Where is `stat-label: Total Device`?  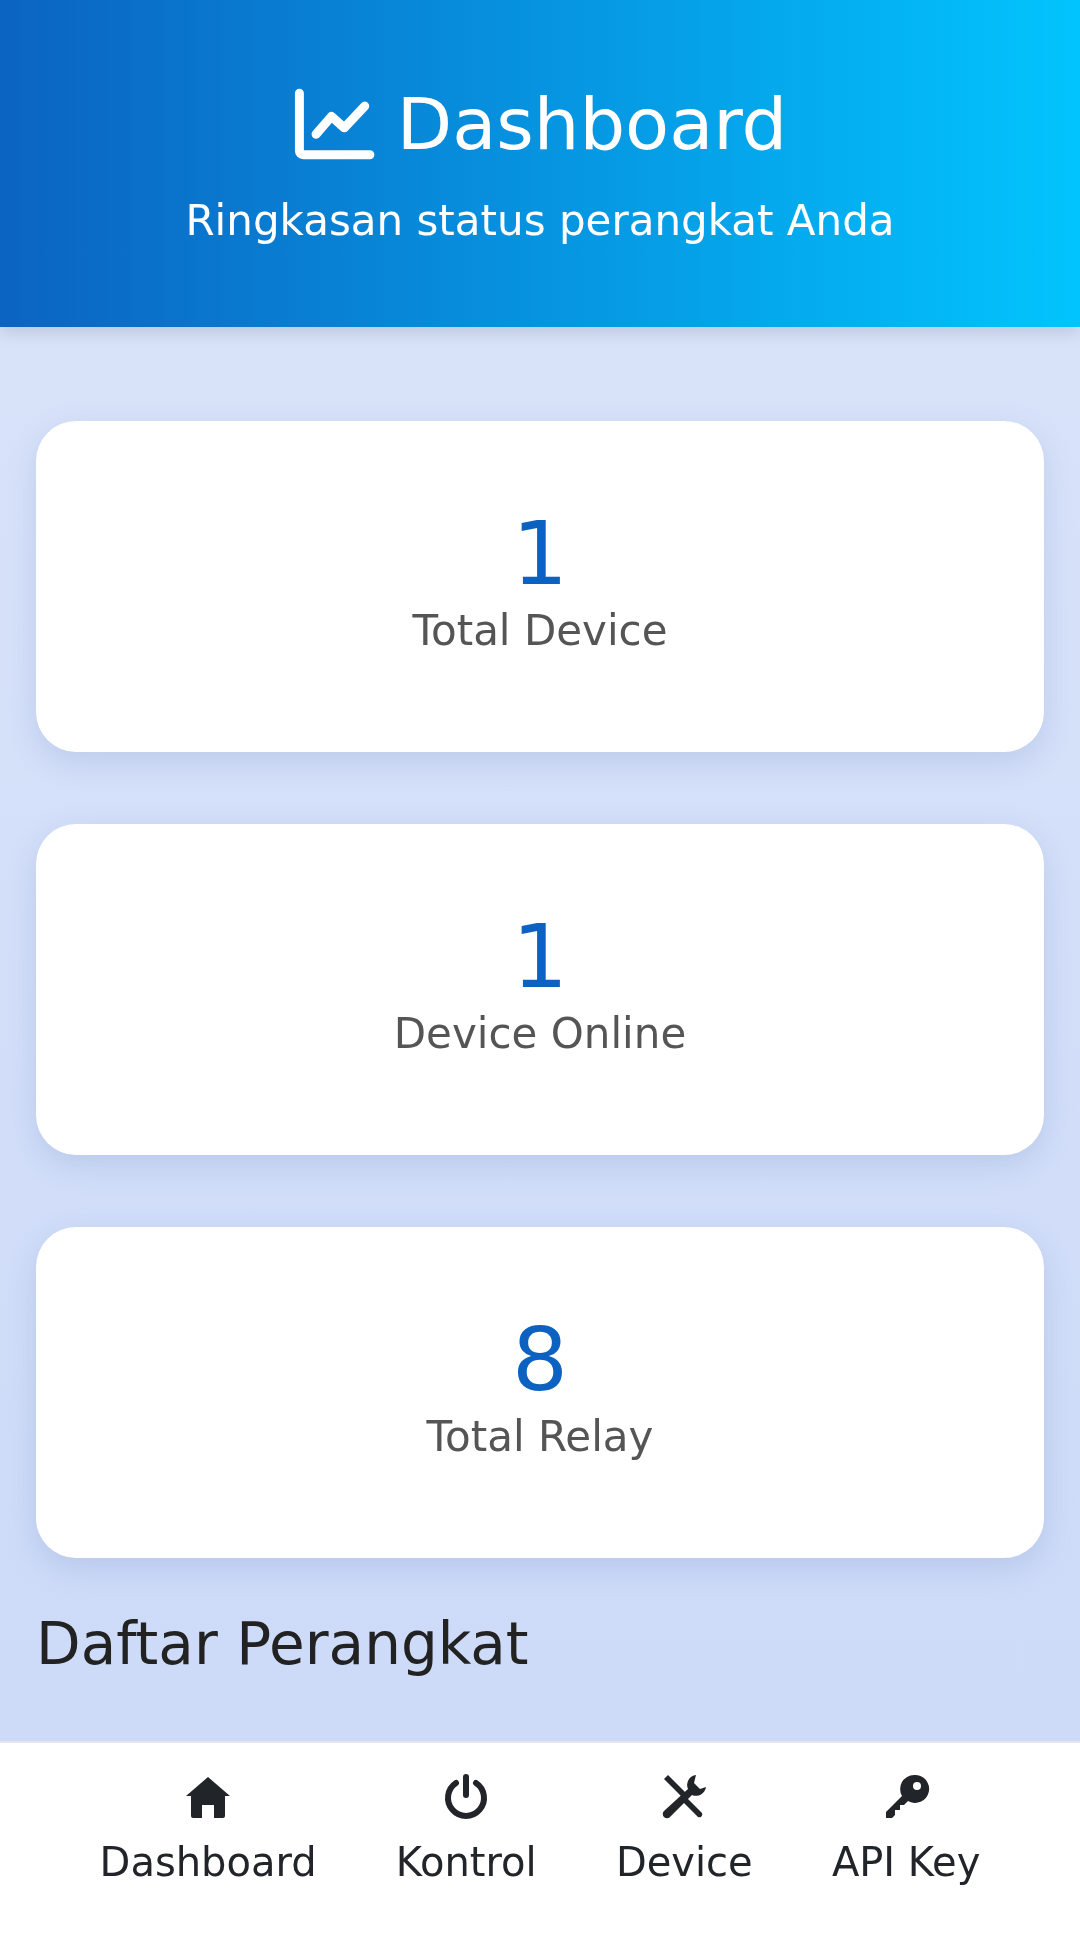 stat-label: Total Device is located at coordinates (540, 631).